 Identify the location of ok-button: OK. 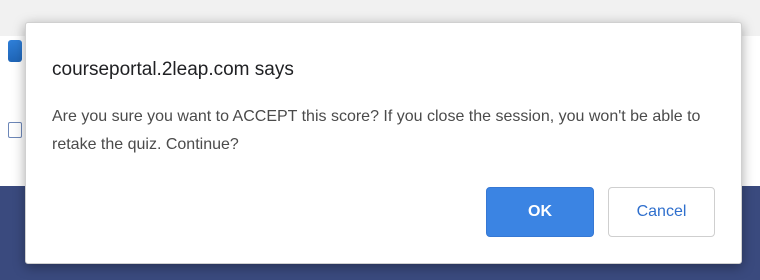
(540, 212).